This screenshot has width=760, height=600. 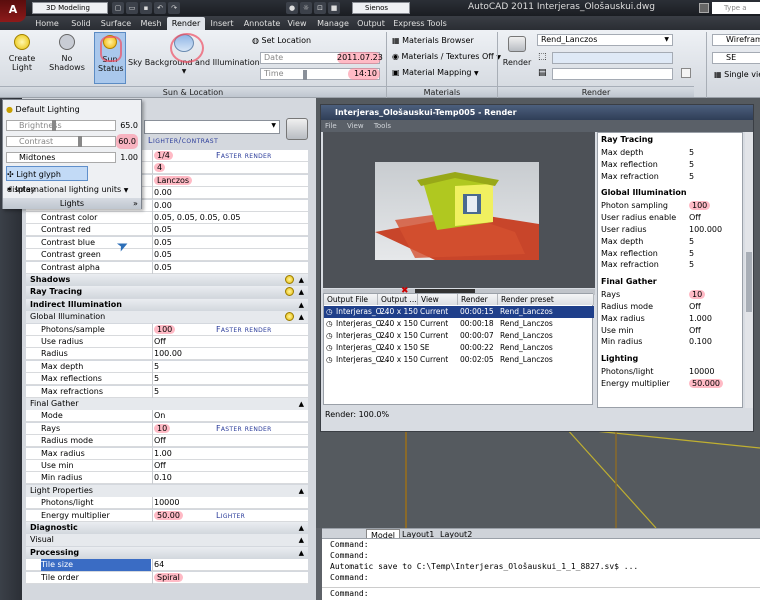 What do you see at coordinates (333, 23) in the screenshot?
I see `tab-manage: Manage` at bounding box center [333, 23].